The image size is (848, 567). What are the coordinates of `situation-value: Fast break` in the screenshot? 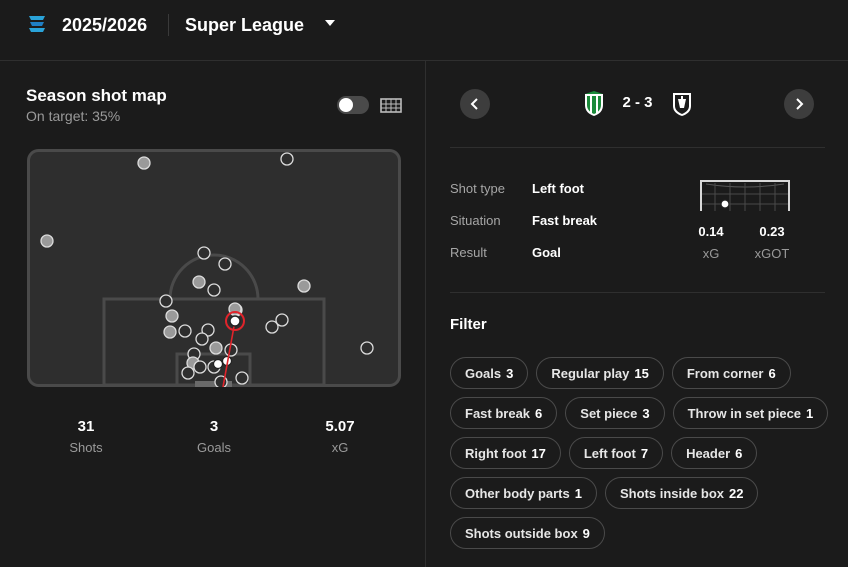 It's located at (565, 220).